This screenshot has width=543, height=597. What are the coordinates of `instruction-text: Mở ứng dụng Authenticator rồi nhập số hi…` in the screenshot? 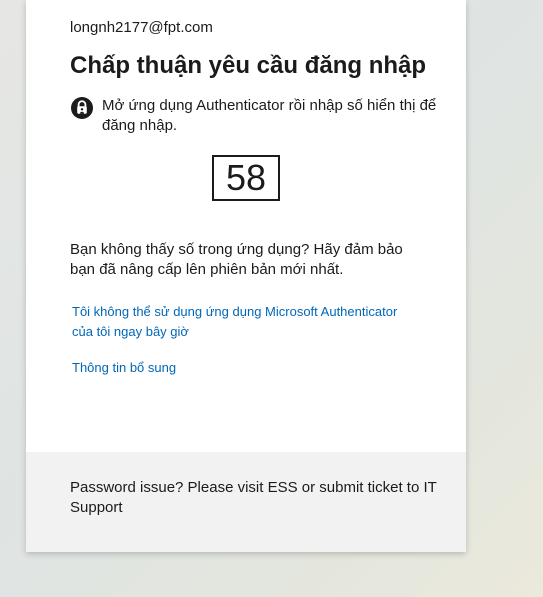 It's located at (269, 115).